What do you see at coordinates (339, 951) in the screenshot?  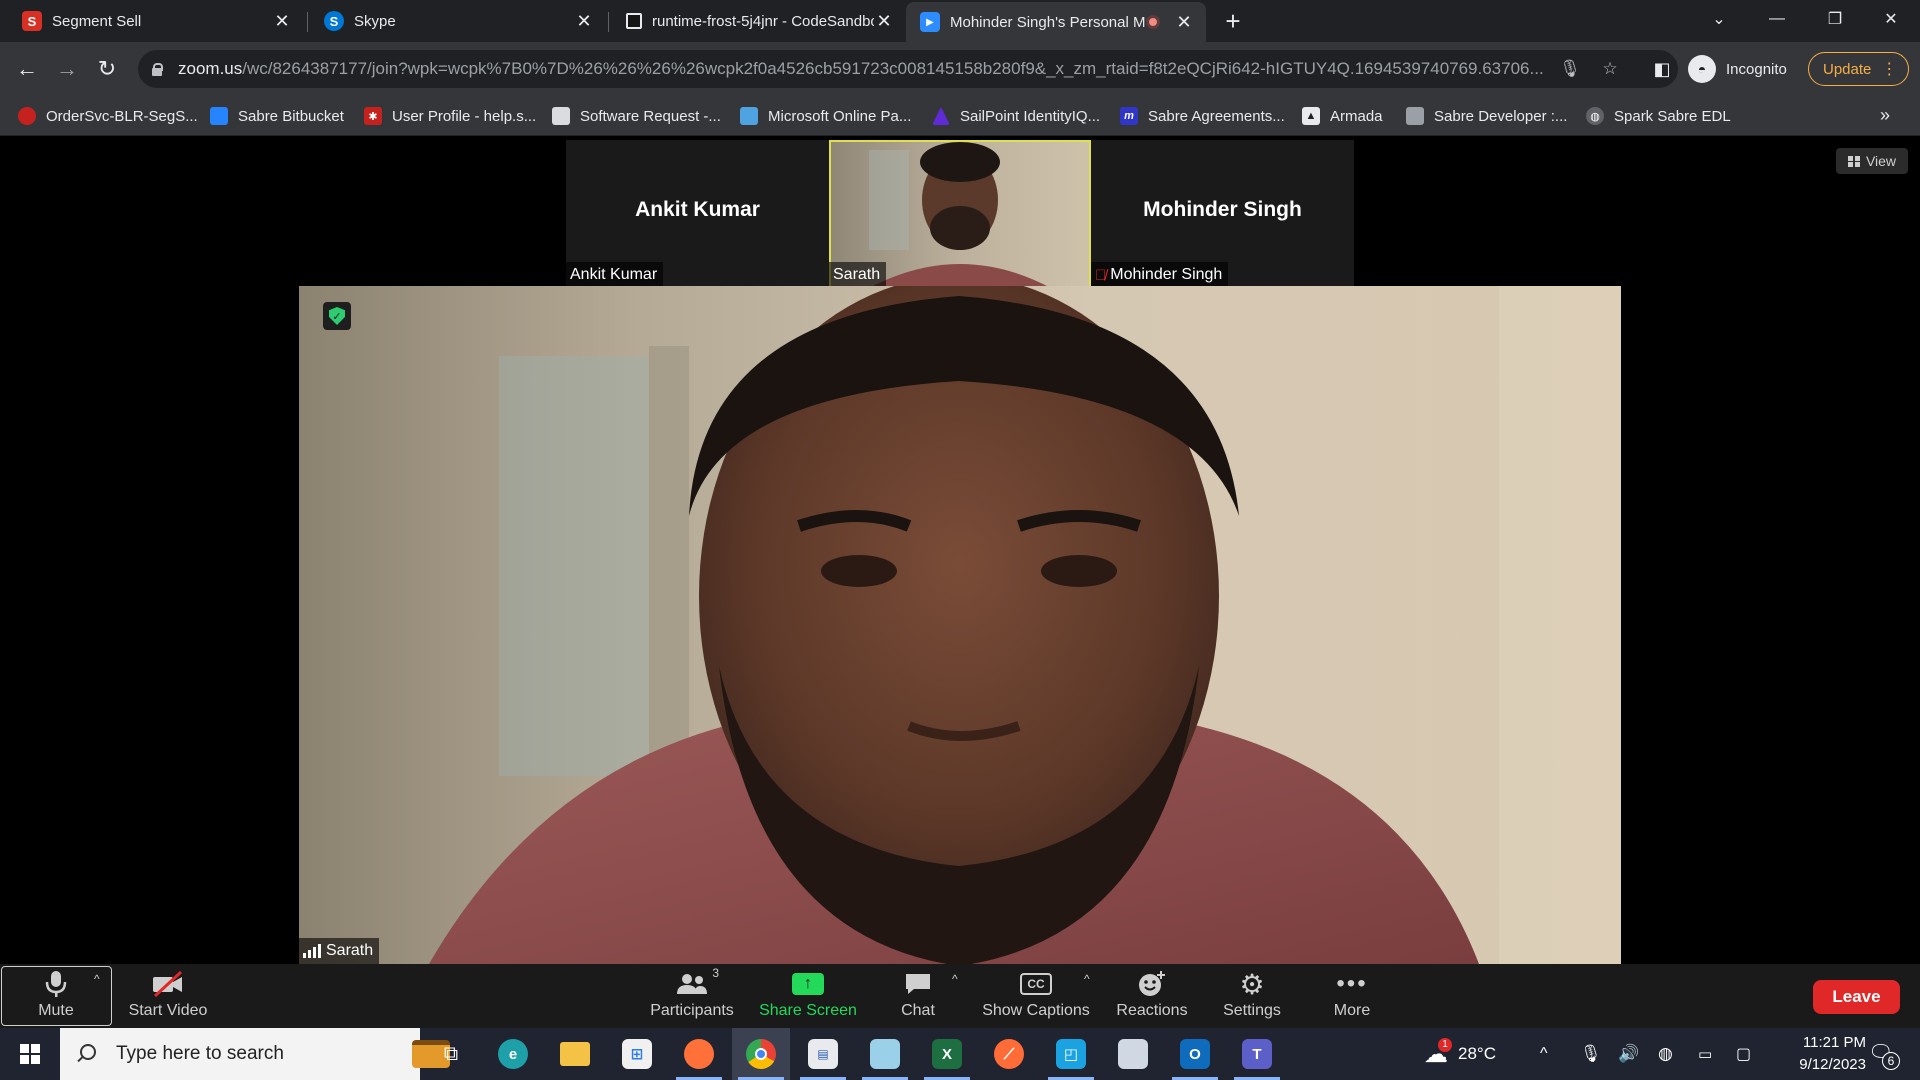 I see `active-speaker-name-tag: Sarath` at bounding box center [339, 951].